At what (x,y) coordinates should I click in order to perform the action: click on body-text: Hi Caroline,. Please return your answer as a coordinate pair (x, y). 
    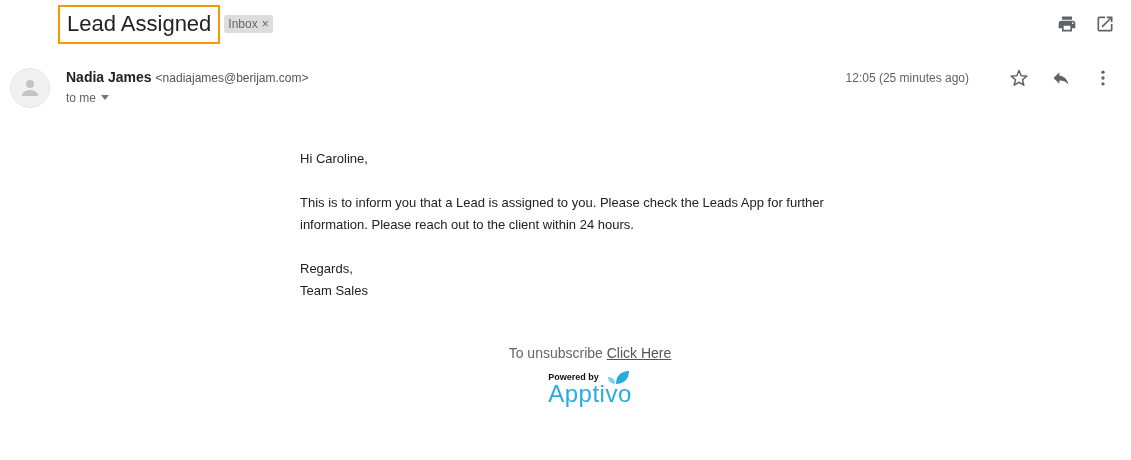
    Looking at the image, I should click on (334, 159).